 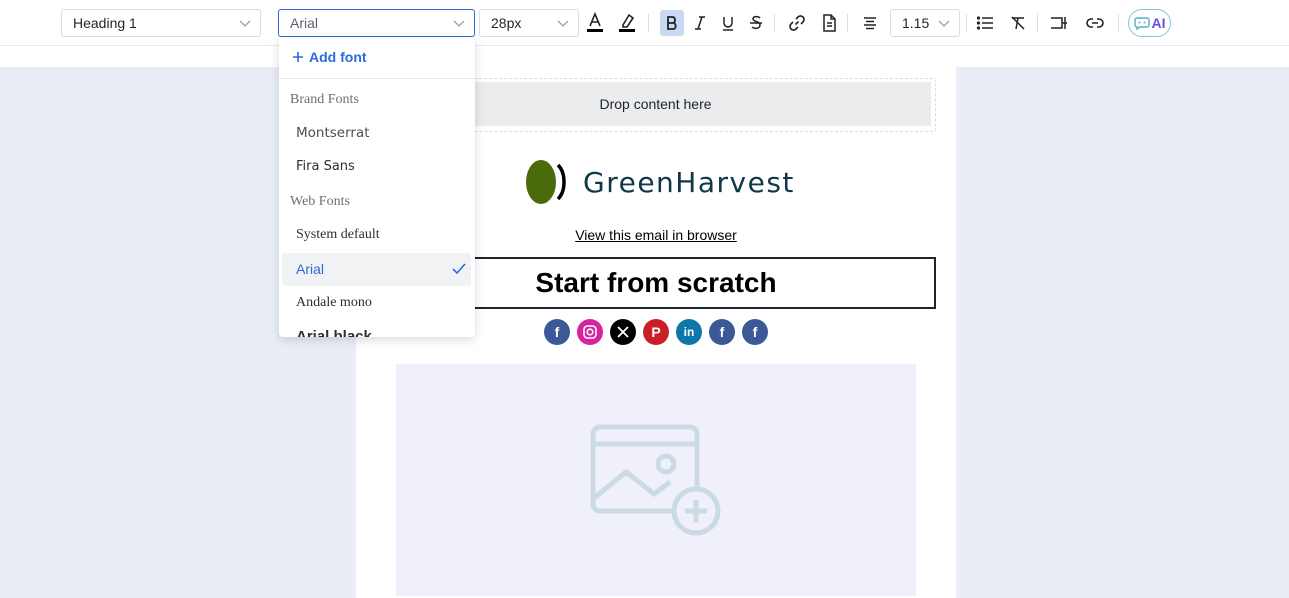 I want to click on ai-label: AI, so click(x=1158, y=23).